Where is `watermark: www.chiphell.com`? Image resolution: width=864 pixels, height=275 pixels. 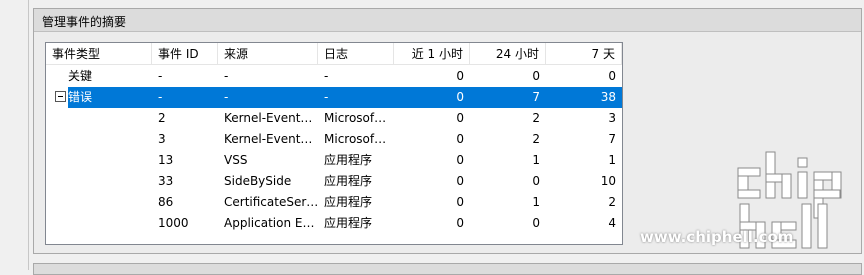
watermark: www.chiphell.com is located at coordinates (750, 205).